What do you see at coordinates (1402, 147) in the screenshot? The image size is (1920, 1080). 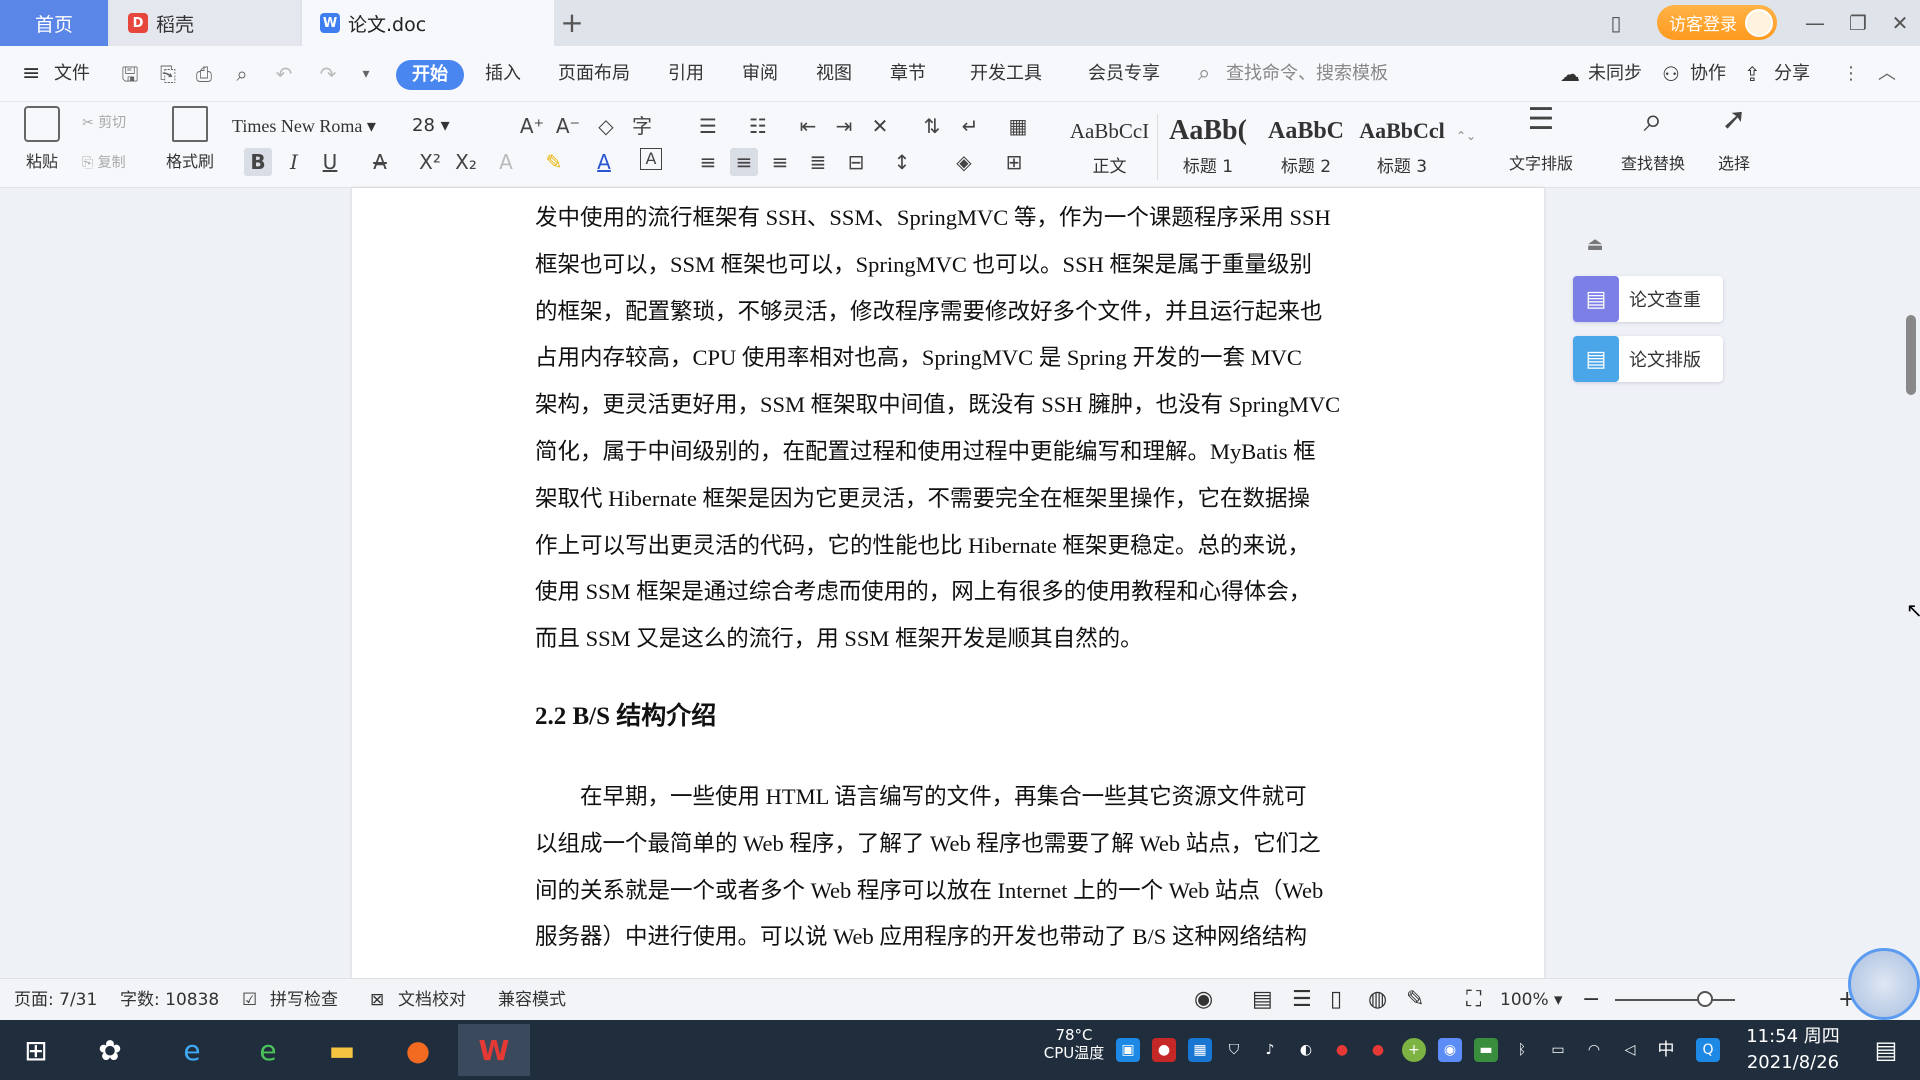 I see `style-heading-3: AaBbCcl 标题 3` at bounding box center [1402, 147].